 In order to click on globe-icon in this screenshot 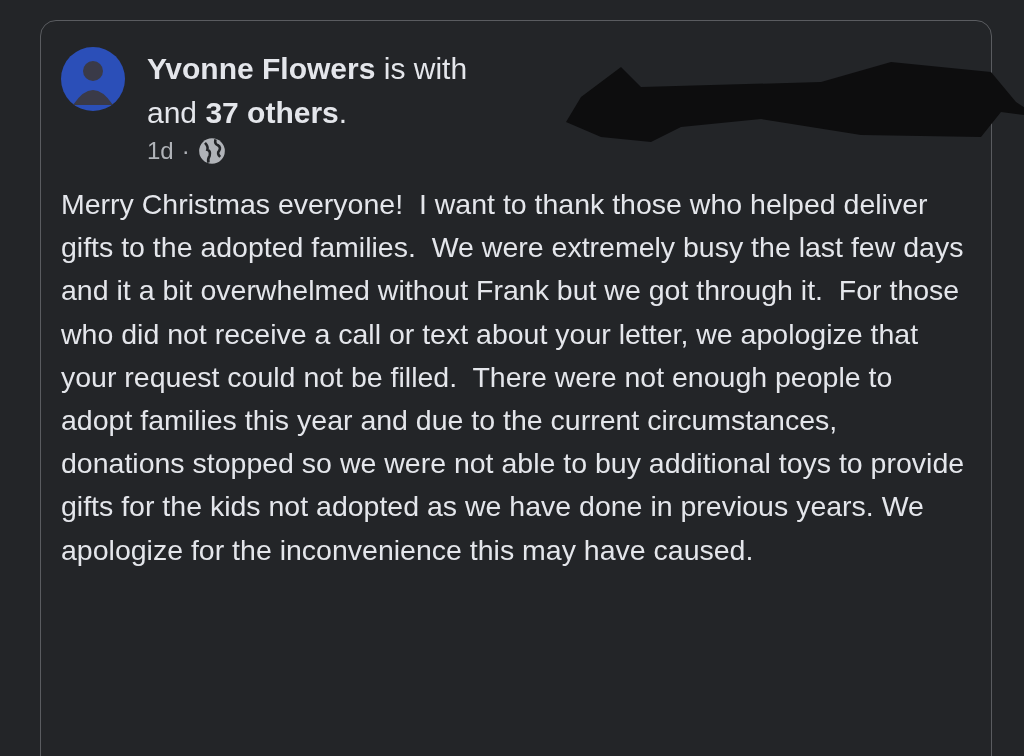, I will do `click(211, 151)`.